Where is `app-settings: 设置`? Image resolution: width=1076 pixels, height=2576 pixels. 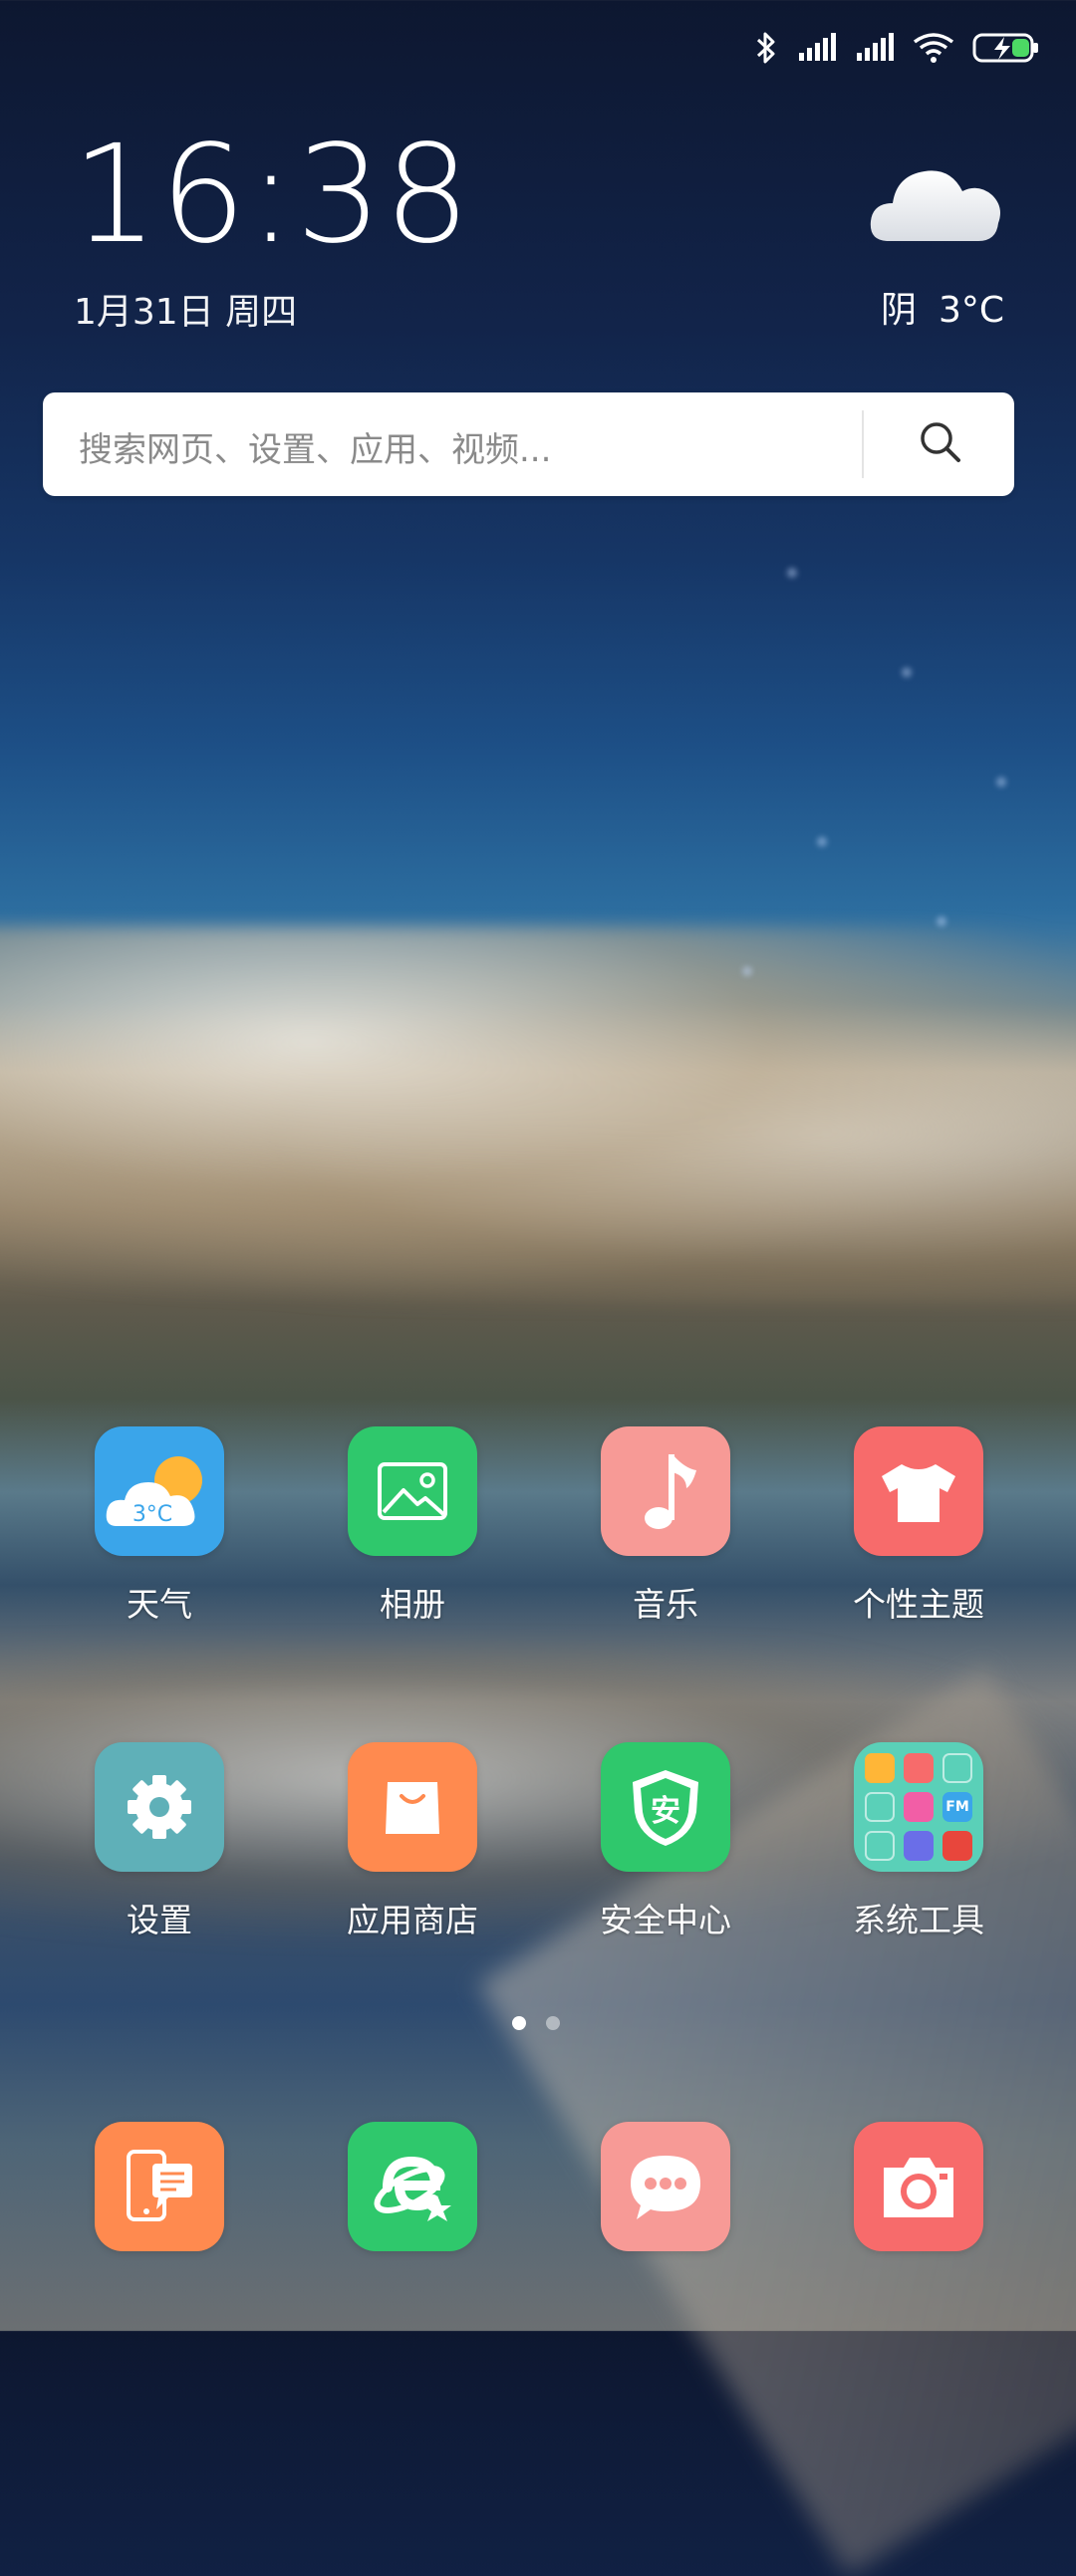
app-settings: 设置 is located at coordinates (159, 1841).